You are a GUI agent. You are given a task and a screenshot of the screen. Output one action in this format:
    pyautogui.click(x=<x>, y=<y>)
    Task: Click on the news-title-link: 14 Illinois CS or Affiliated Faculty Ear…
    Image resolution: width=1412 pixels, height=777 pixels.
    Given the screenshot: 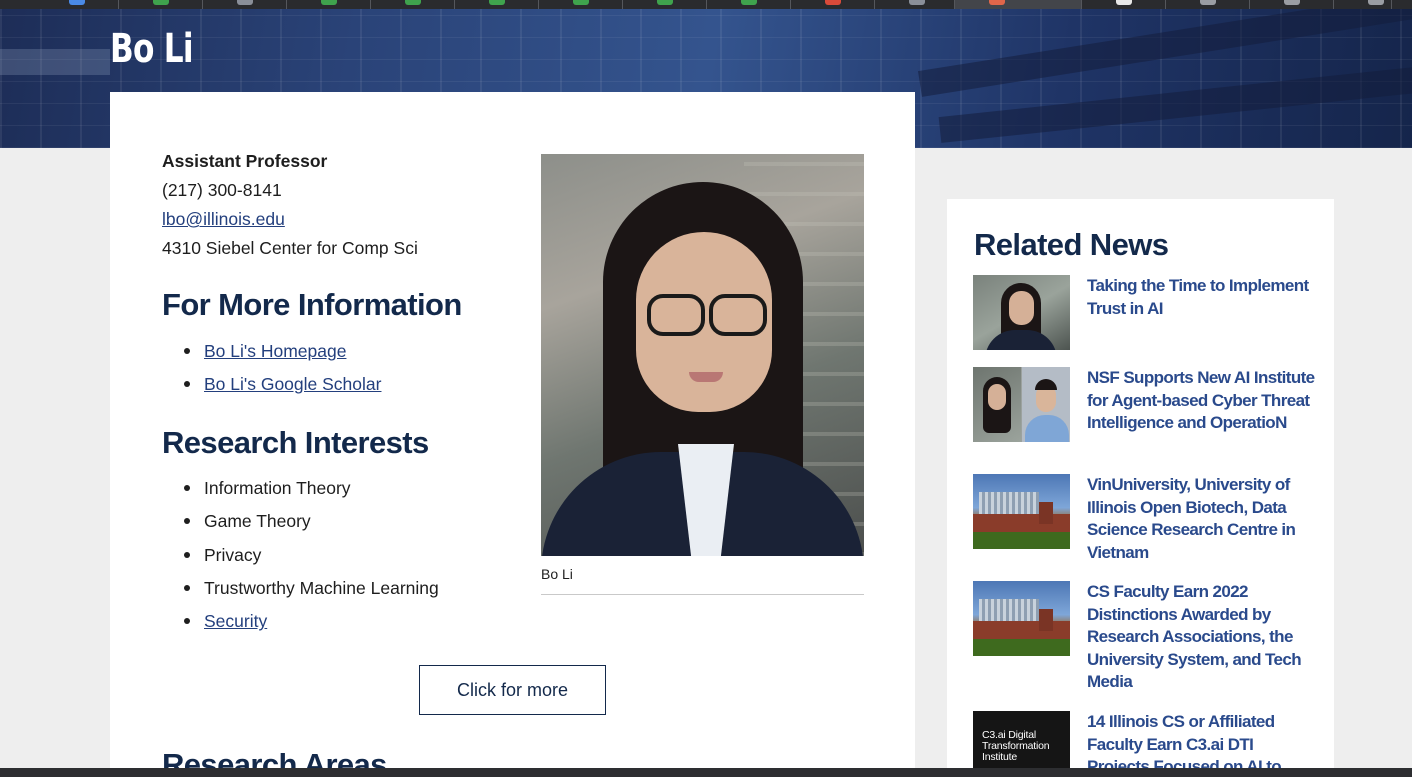 What is the action you would take?
    pyautogui.click(x=1201, y=739)
    